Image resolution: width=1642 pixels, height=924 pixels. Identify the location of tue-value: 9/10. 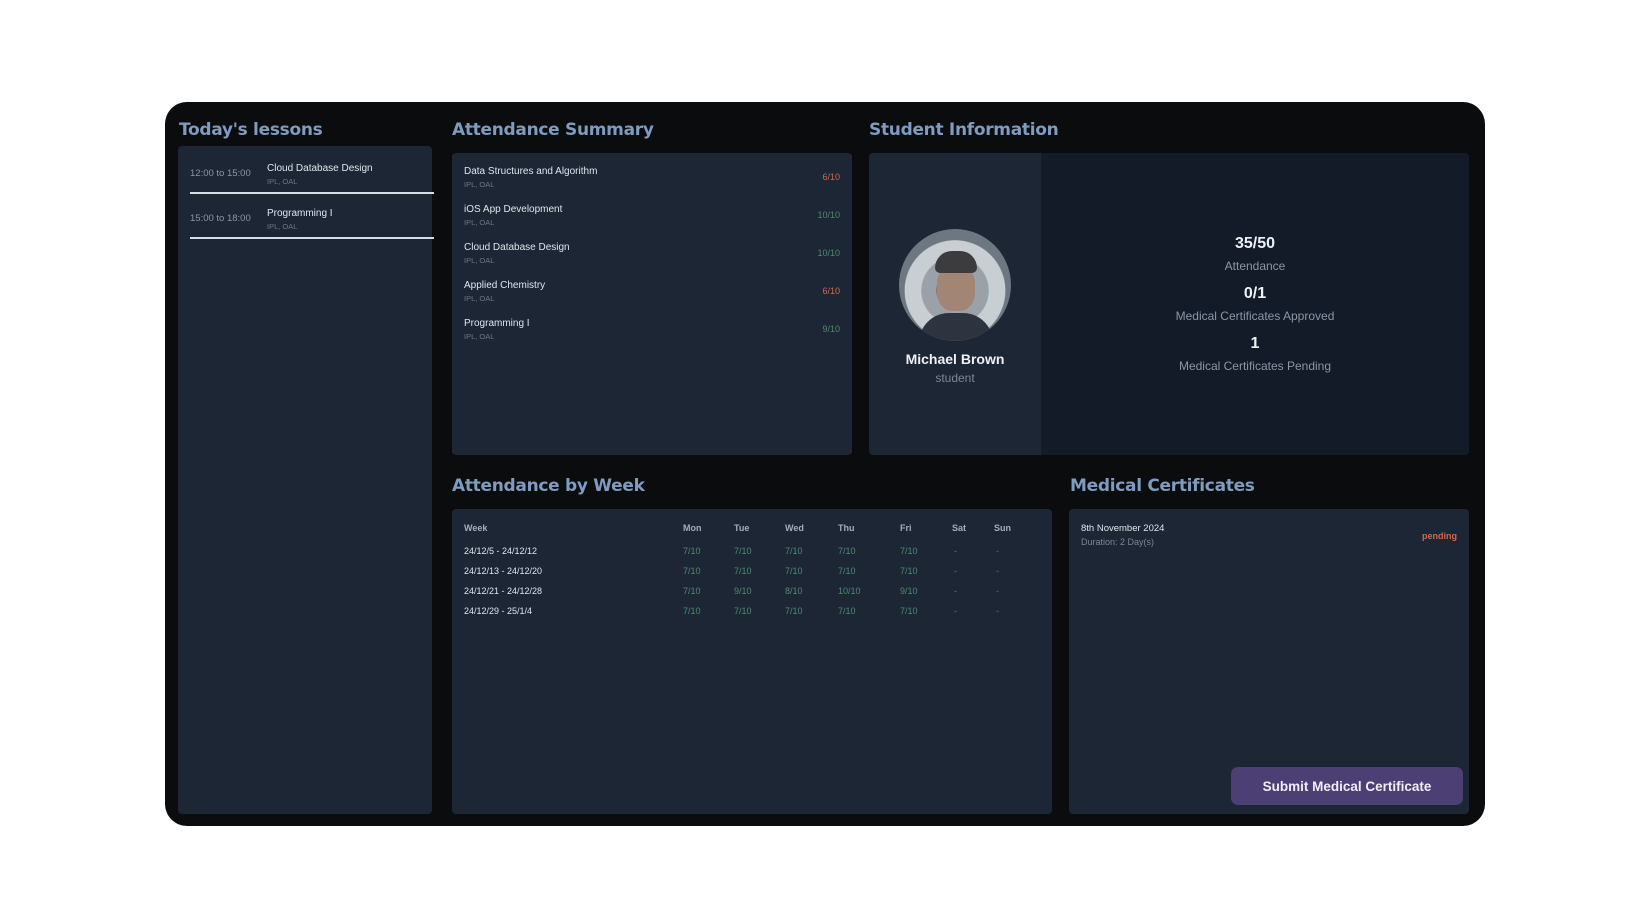
(743, 591).